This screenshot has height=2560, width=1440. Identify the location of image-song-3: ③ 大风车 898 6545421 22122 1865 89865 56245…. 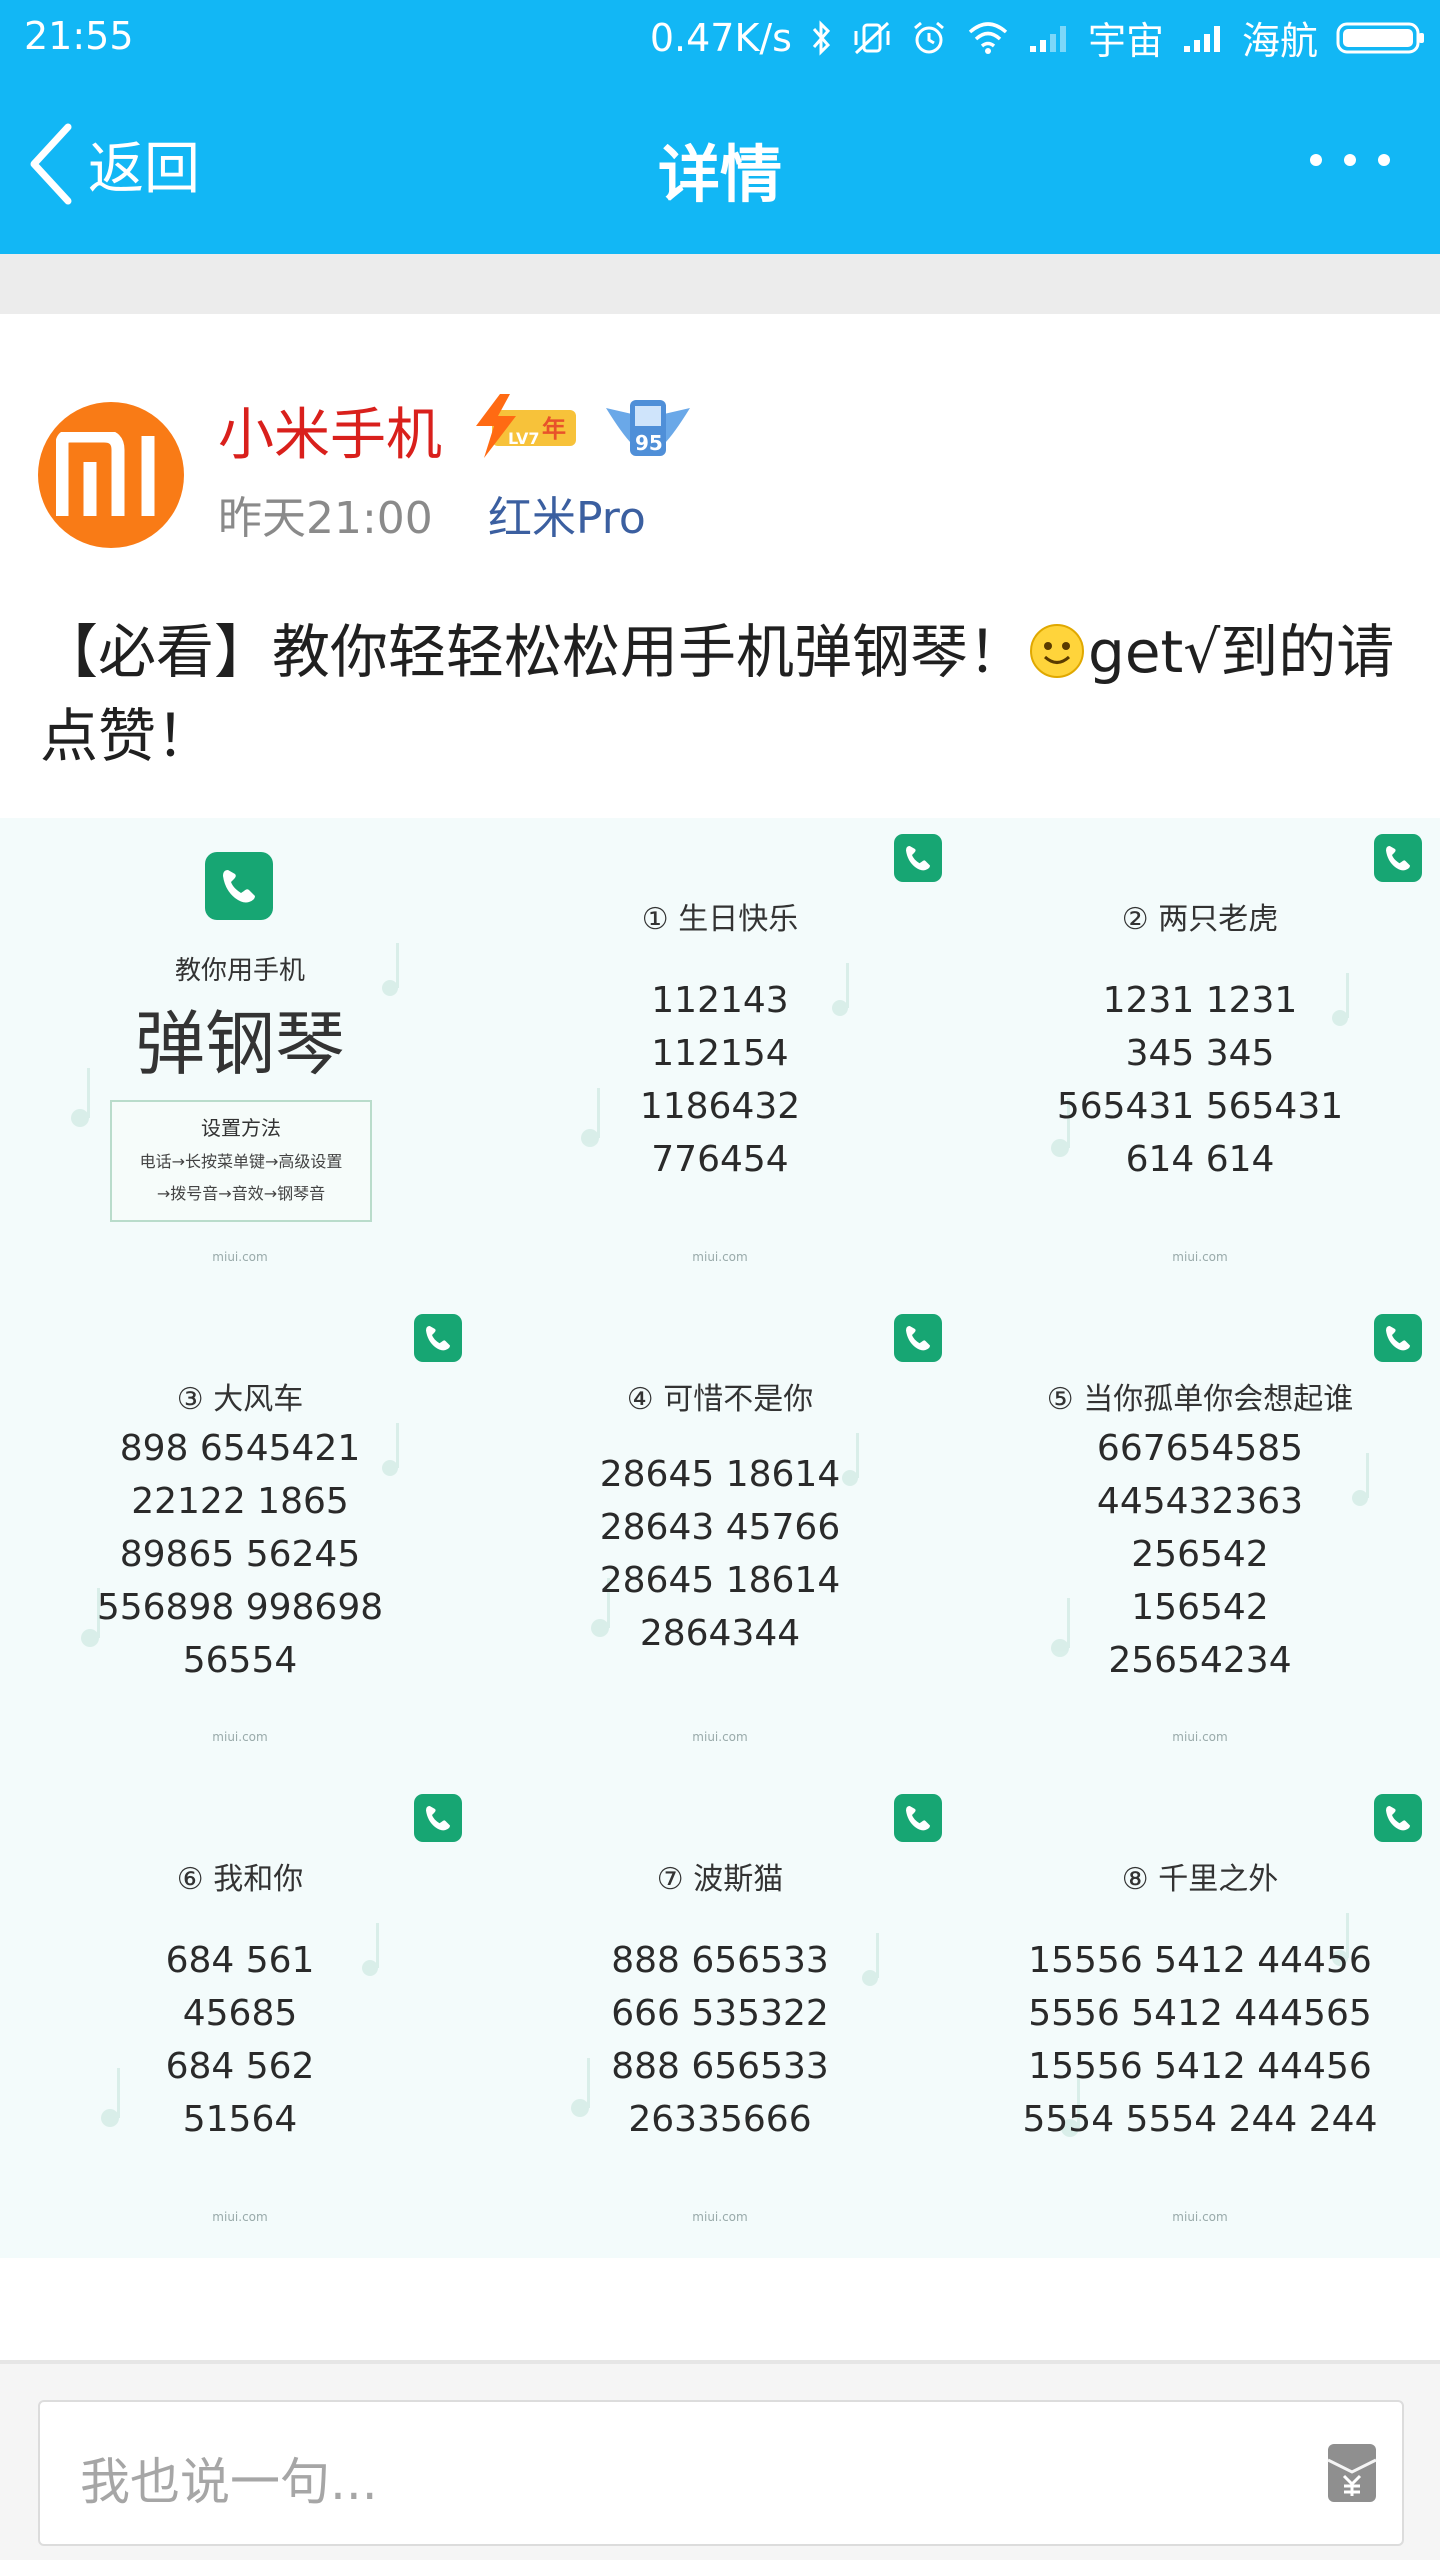
(240, 1538).